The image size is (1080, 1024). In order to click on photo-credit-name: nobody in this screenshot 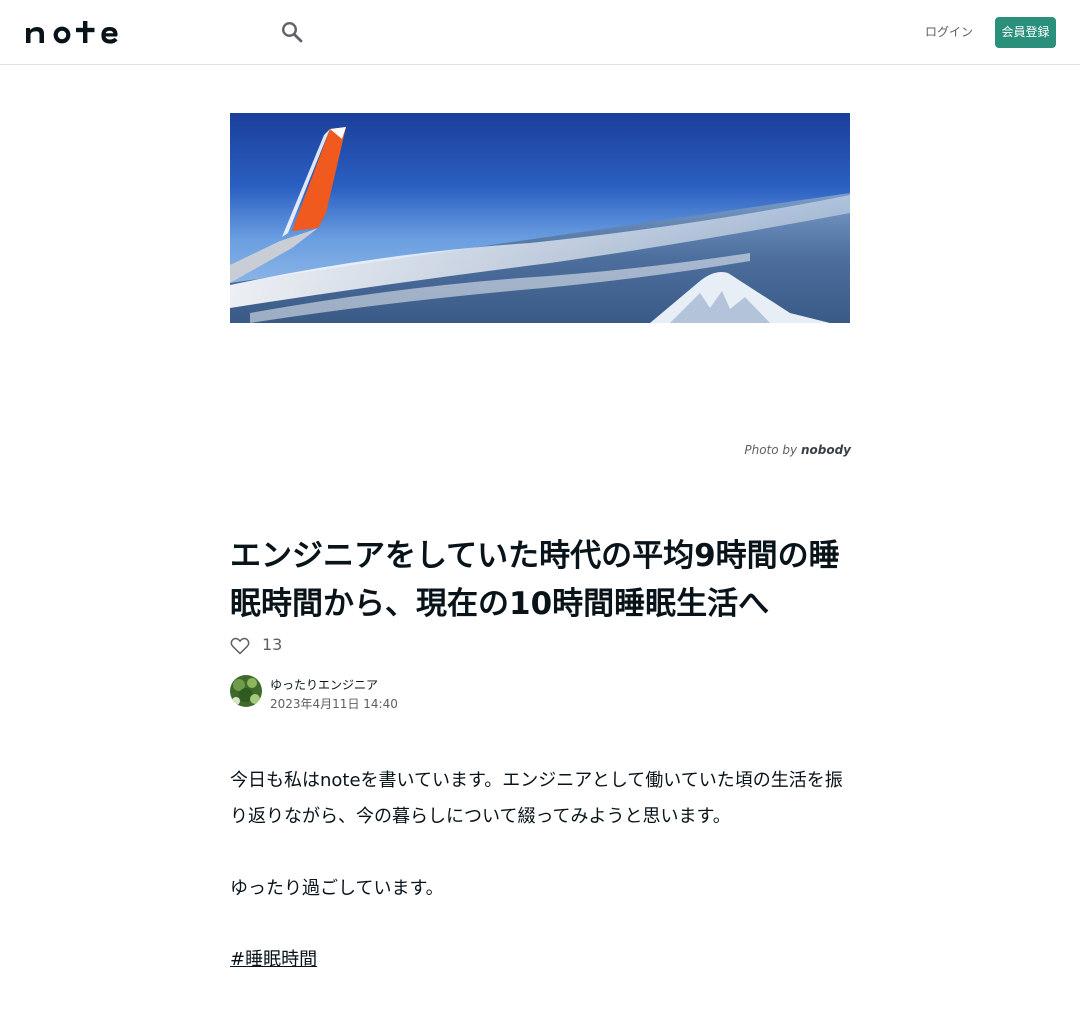, I will do `click(826, 450)`.